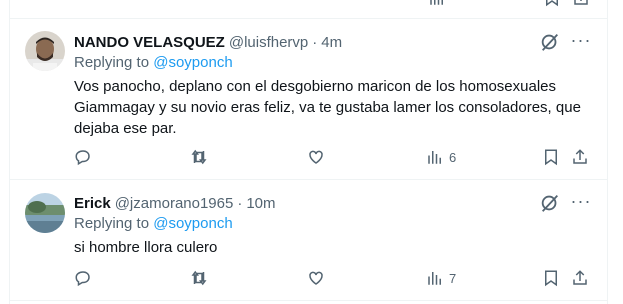 The width and height of the screenshot is (623, 304). What do you see at coordinates (335, 278) in the screenshot?
I see `tweet-actions: 7` at bounding box center [335, 278].